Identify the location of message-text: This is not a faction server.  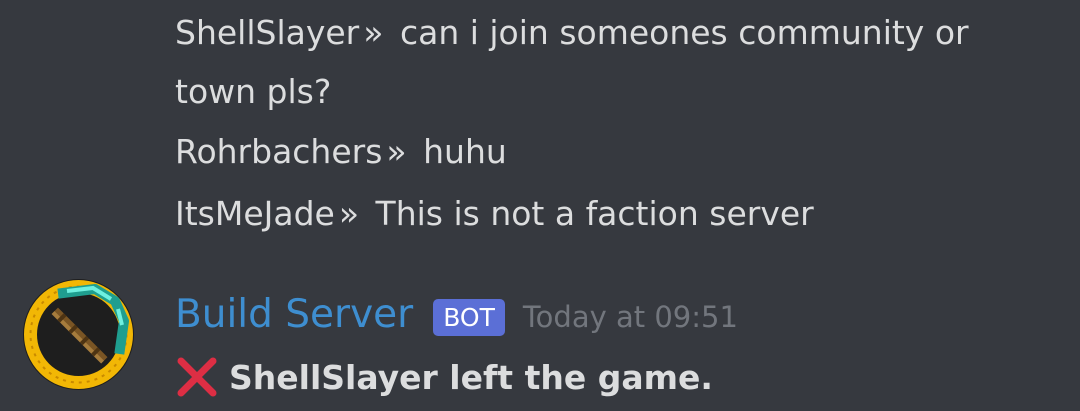
(594, 213).